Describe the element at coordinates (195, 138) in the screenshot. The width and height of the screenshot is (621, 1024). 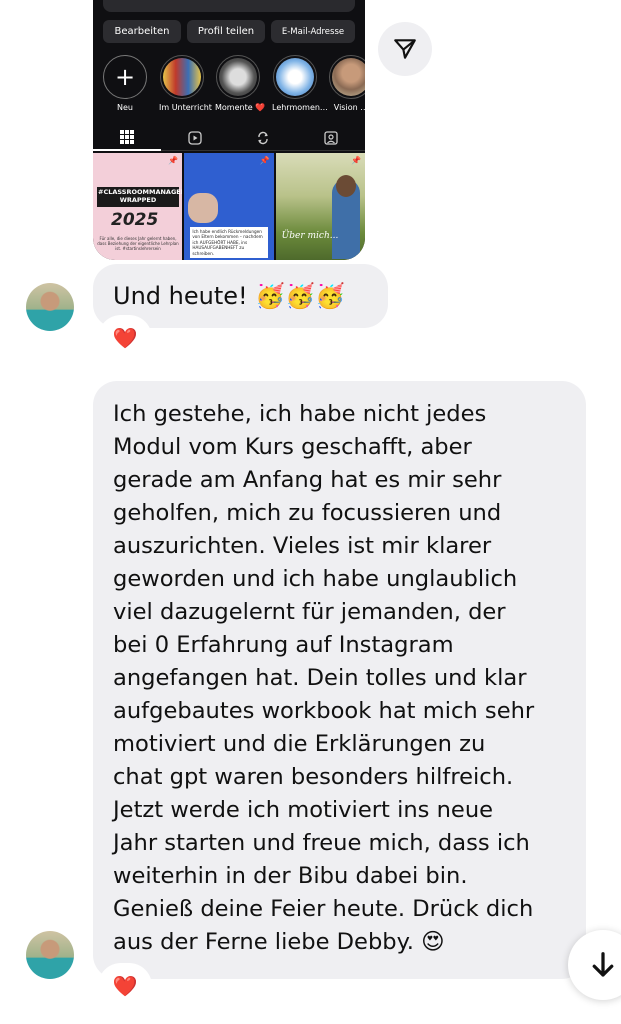
I see `reels-icon` at that location.